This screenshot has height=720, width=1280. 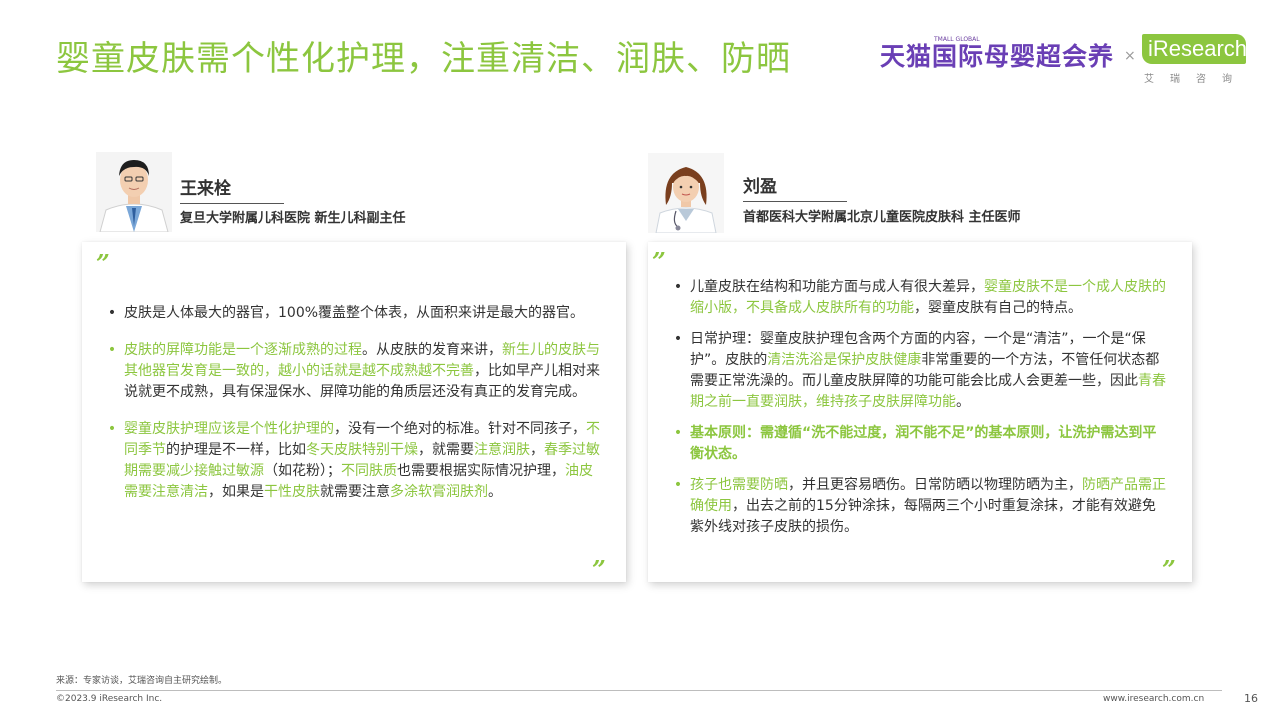 I want to click on bullet-text: 就需要注意, so click(x=355, y=492).